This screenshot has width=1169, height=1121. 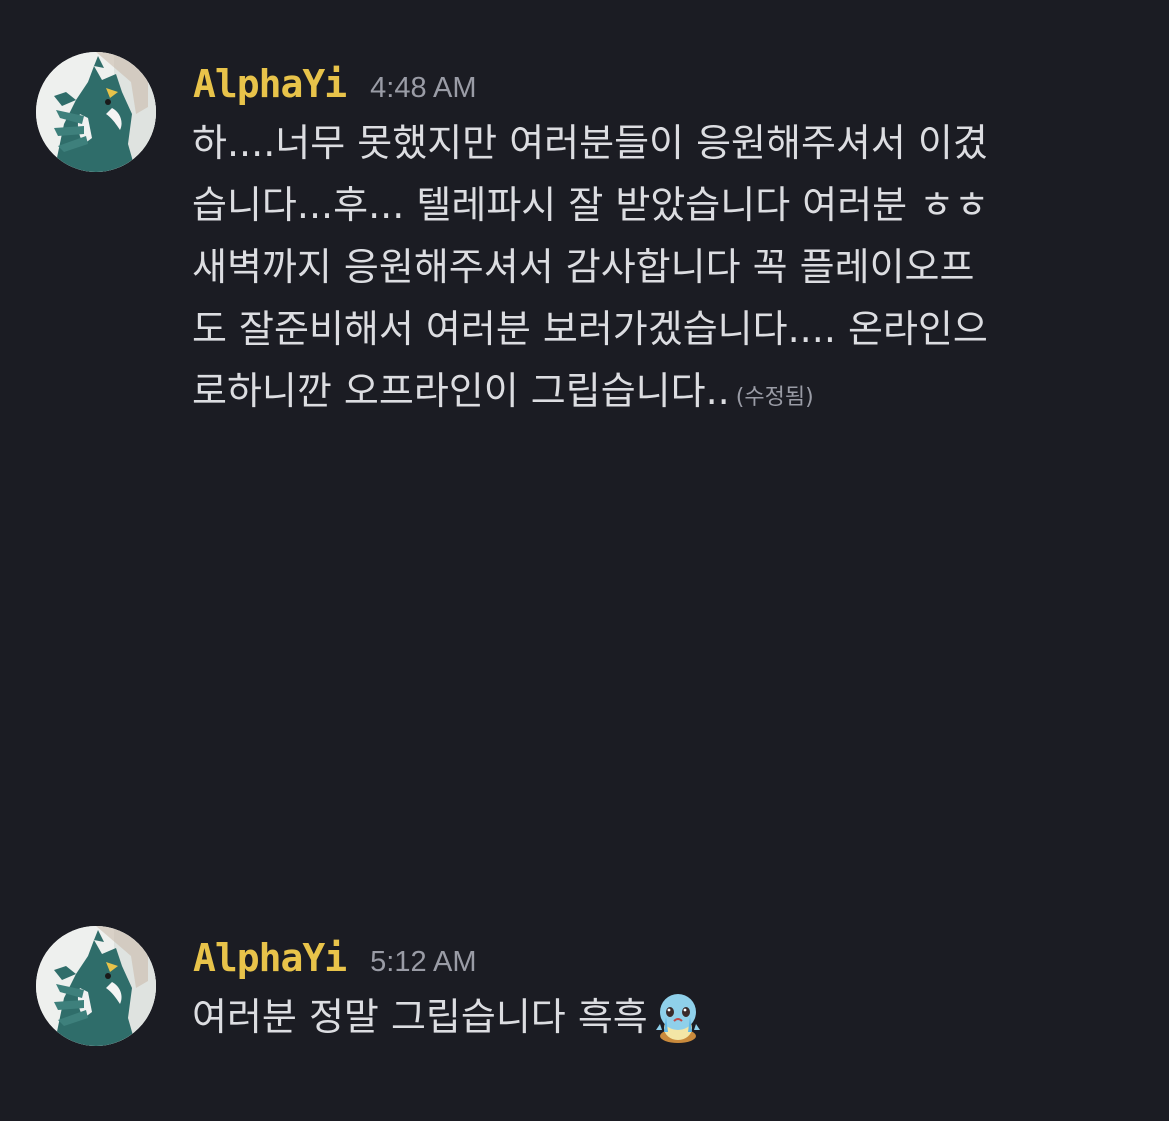 What do you see at coordinates (420, 1017) in the screenshot?
I see `message-text: 여러분 정말 그립습니다 흑흑` at bounding box center [420, 1017].